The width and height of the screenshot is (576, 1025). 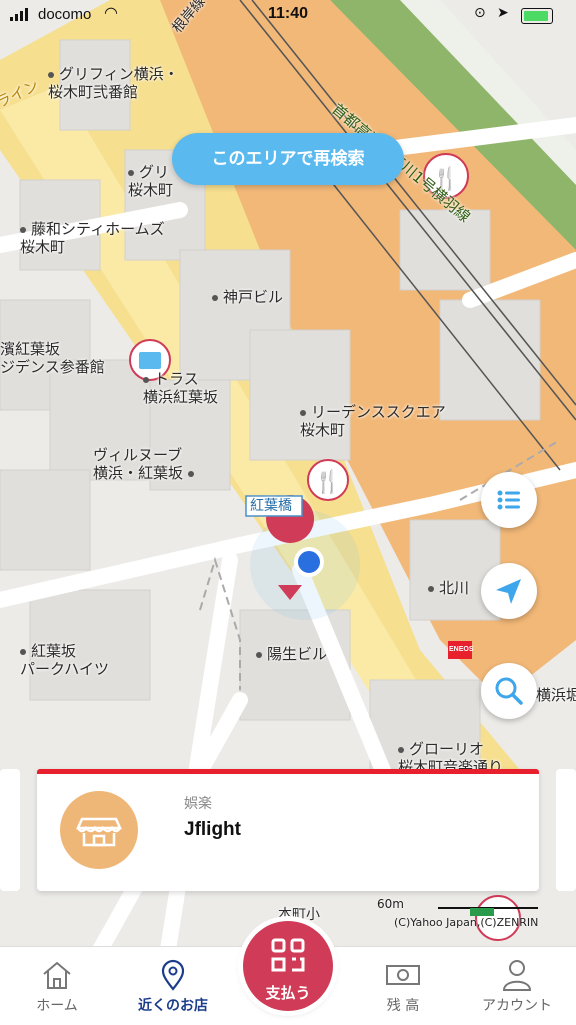 I want to click on status-bar: docomo ◠ 11:40 ⊙ ➤, so click(x=288, y=15).